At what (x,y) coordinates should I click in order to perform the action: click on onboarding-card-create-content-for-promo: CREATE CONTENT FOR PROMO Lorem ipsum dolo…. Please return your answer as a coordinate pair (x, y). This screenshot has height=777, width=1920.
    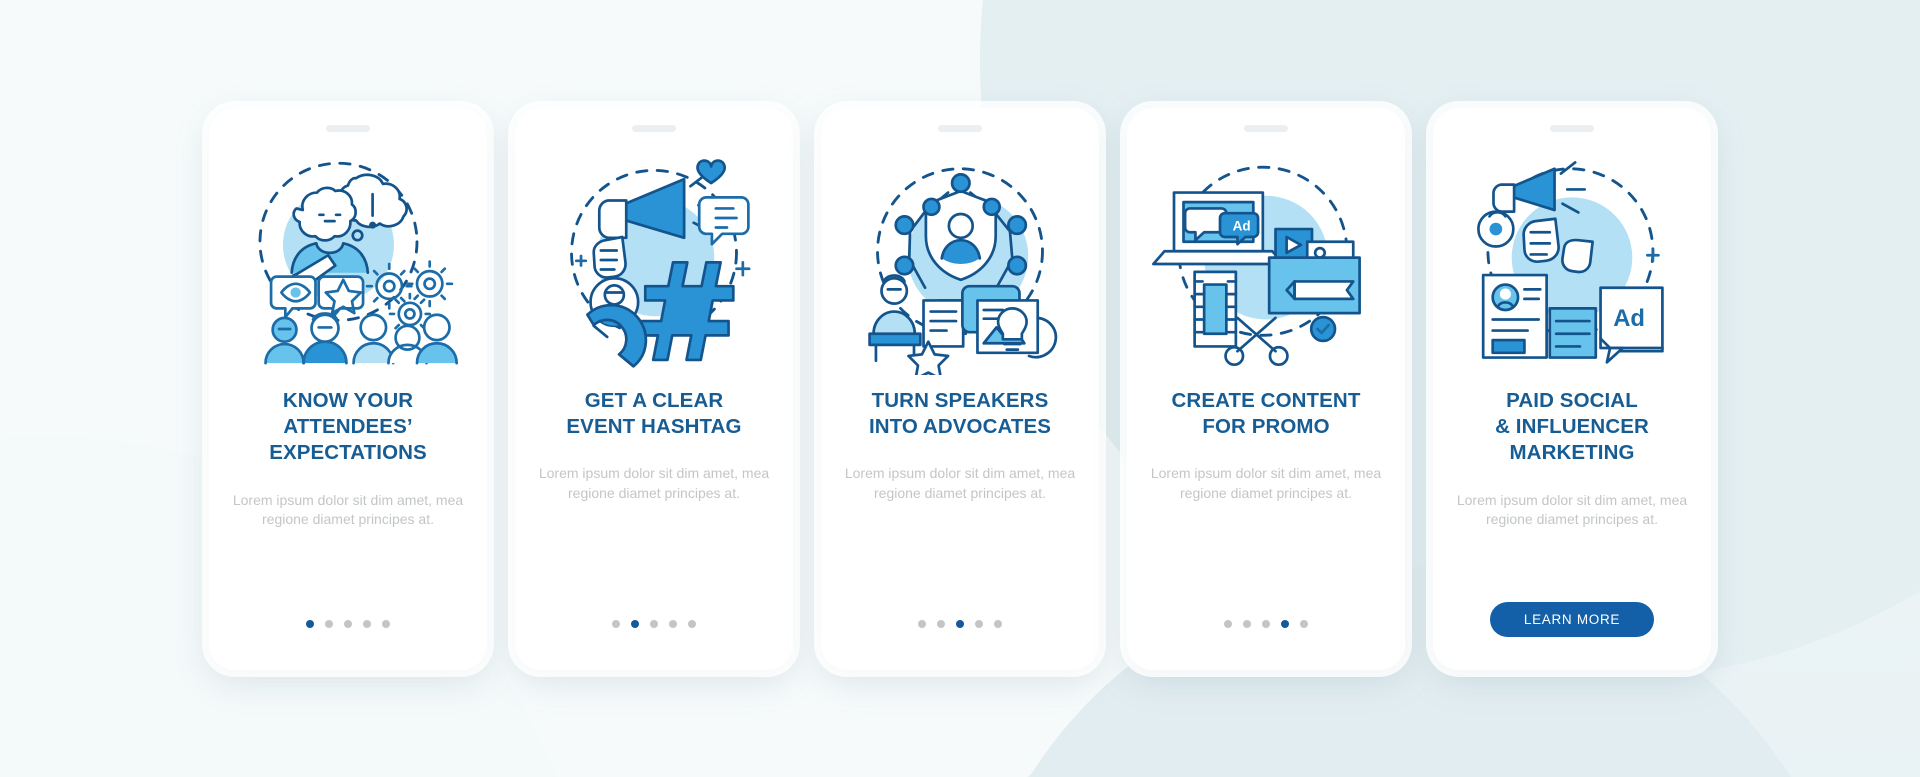
    Looking at the image, I should click on (1266, 388).